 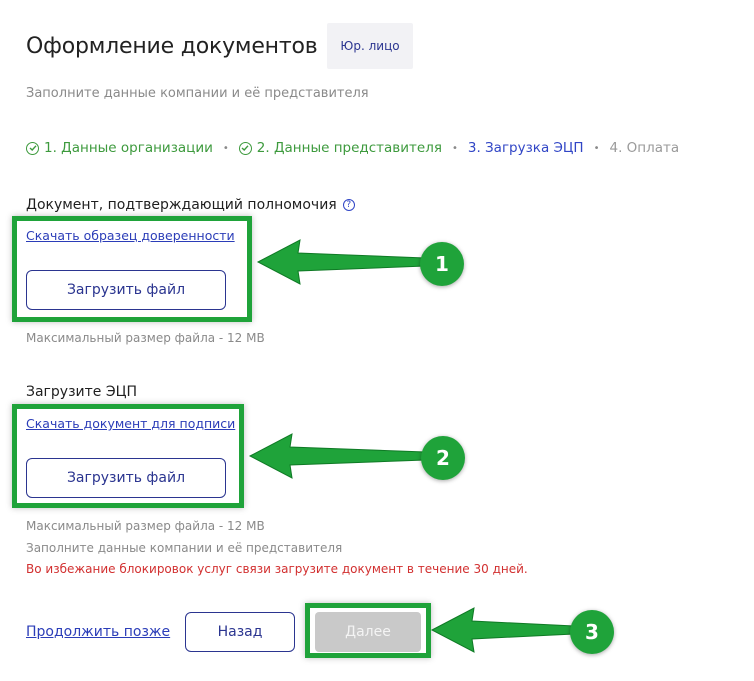 What do you see at coordinates (442, 264) in the screenshot?
I see `annotation-badge-1: 1` at bounding box center [442, 264].